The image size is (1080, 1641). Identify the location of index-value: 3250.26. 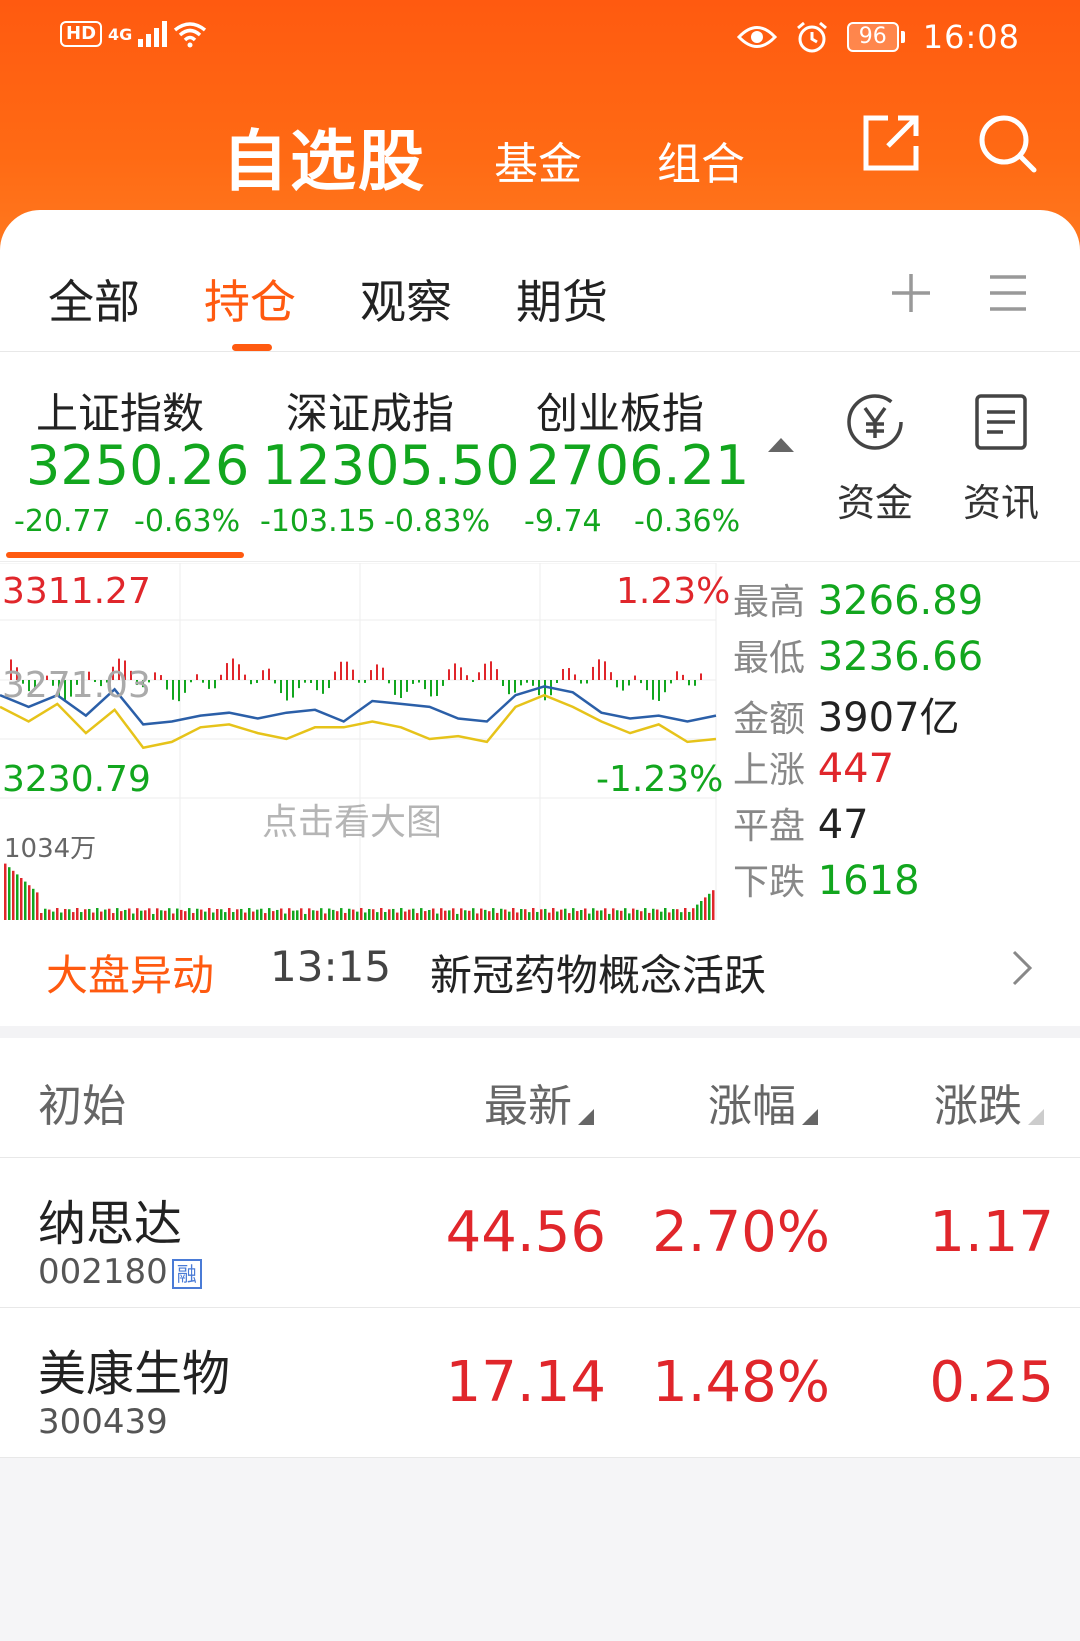
(138, 465).